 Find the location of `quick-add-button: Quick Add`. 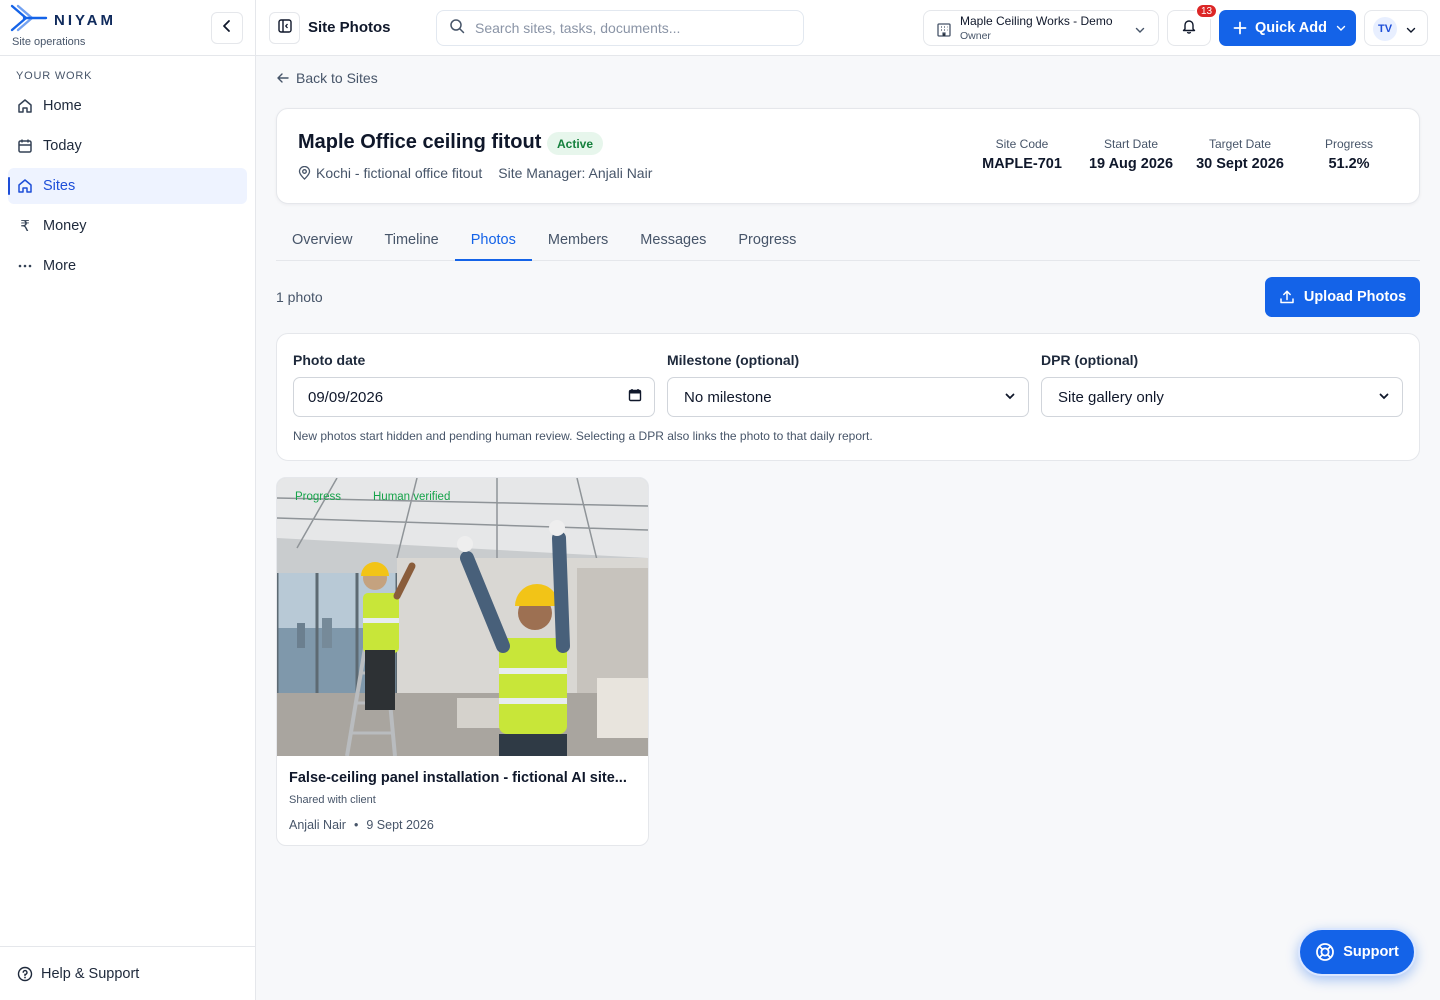

quick-add-button: Quick Add is located at coordinates (1287, 28).